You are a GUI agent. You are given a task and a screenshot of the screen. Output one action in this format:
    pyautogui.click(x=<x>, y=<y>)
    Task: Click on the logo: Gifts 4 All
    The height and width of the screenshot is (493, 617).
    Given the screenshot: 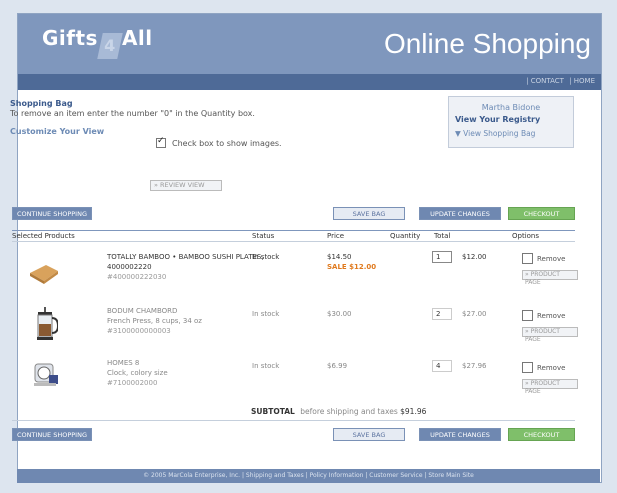 What is the action you would take?
    pyautogui.click(x=97, y=42)
    